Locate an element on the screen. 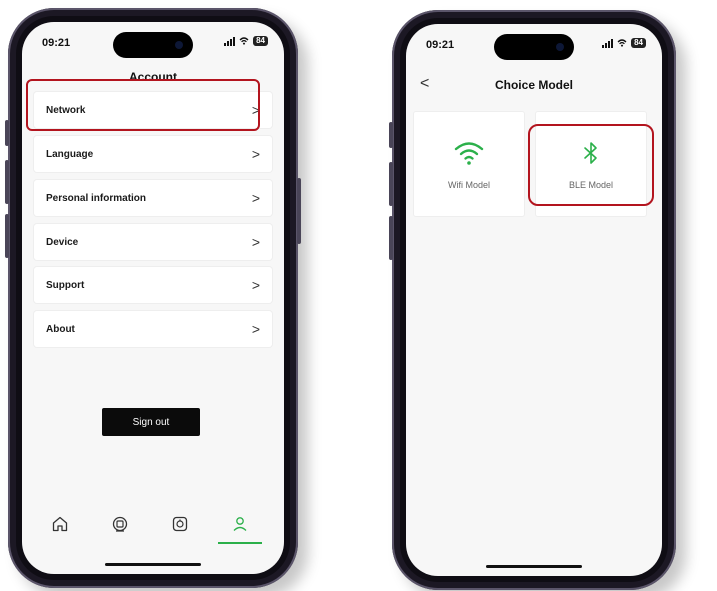 The height and width of the screenshot is (591, 717). tab-scan is located at coordinates (180, 524).